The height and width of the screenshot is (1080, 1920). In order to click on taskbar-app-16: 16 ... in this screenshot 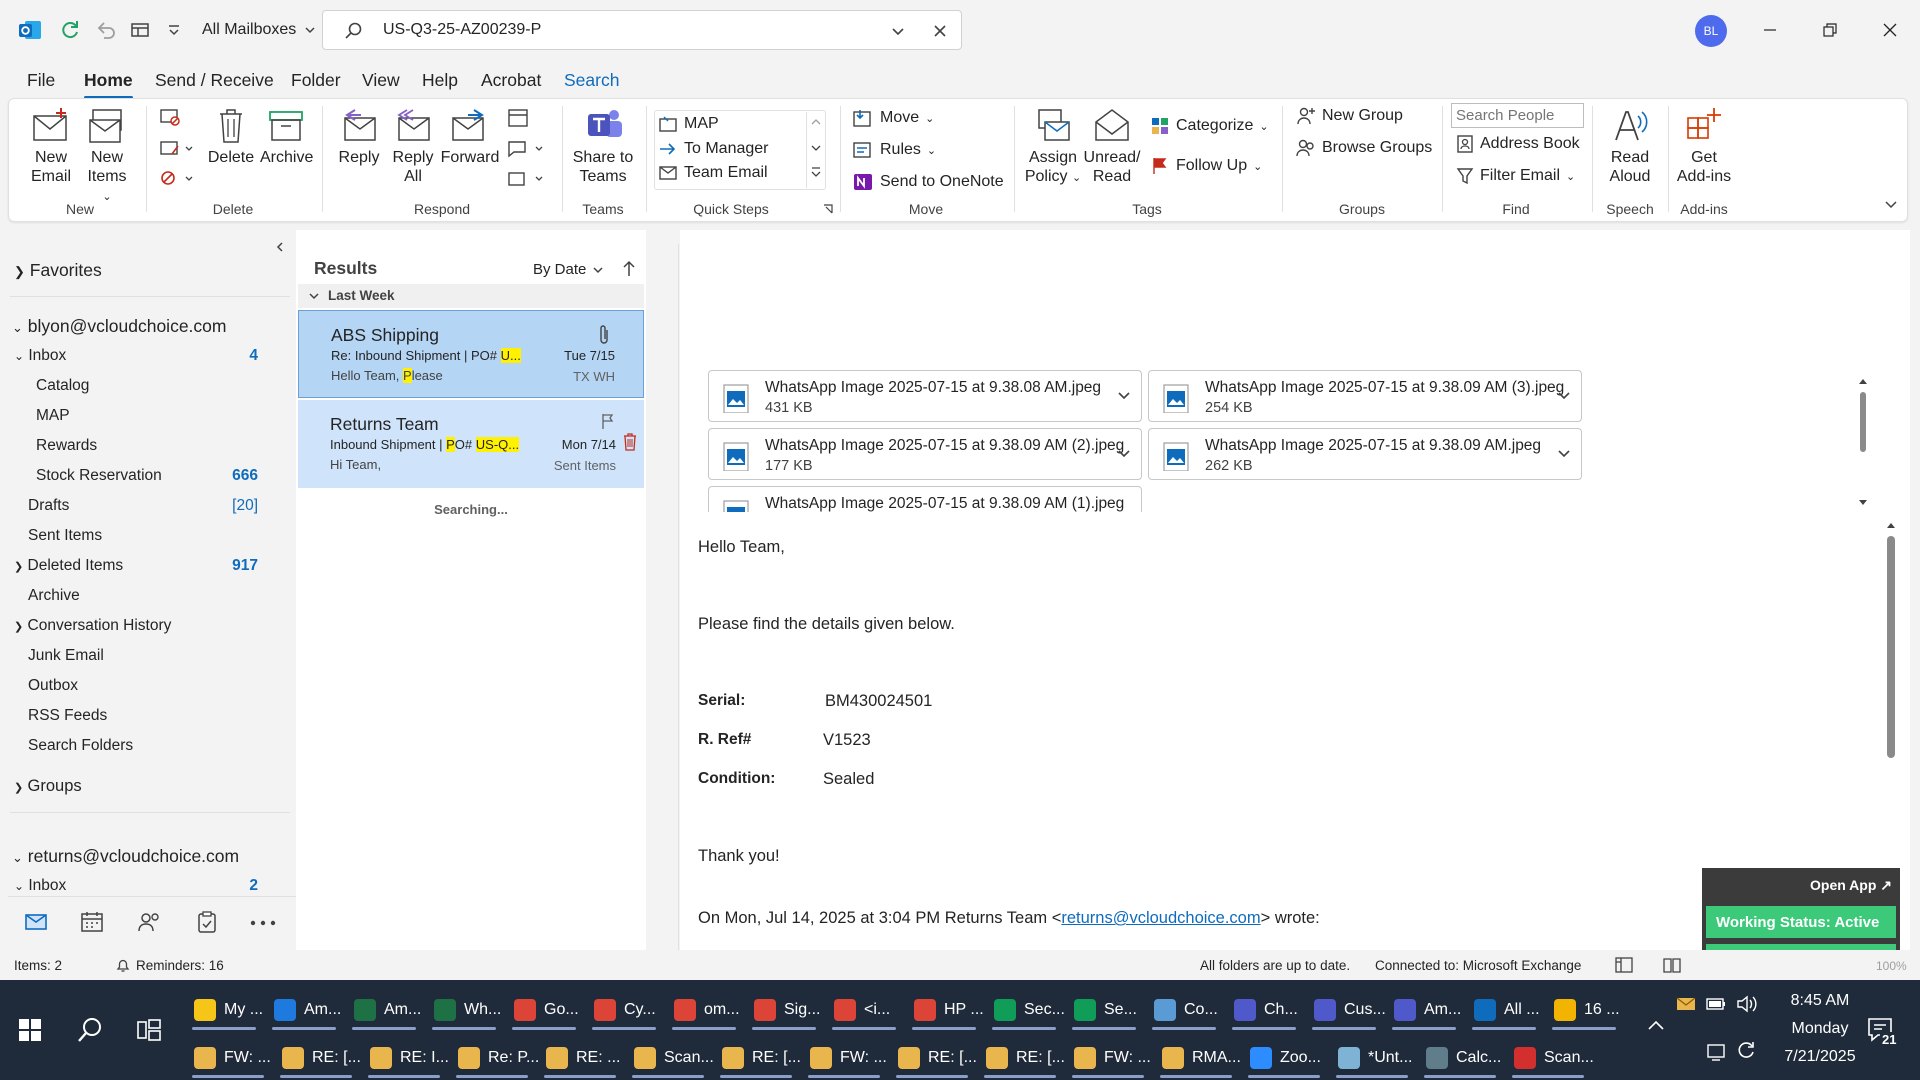, I will do `click(1584, 1010)`.